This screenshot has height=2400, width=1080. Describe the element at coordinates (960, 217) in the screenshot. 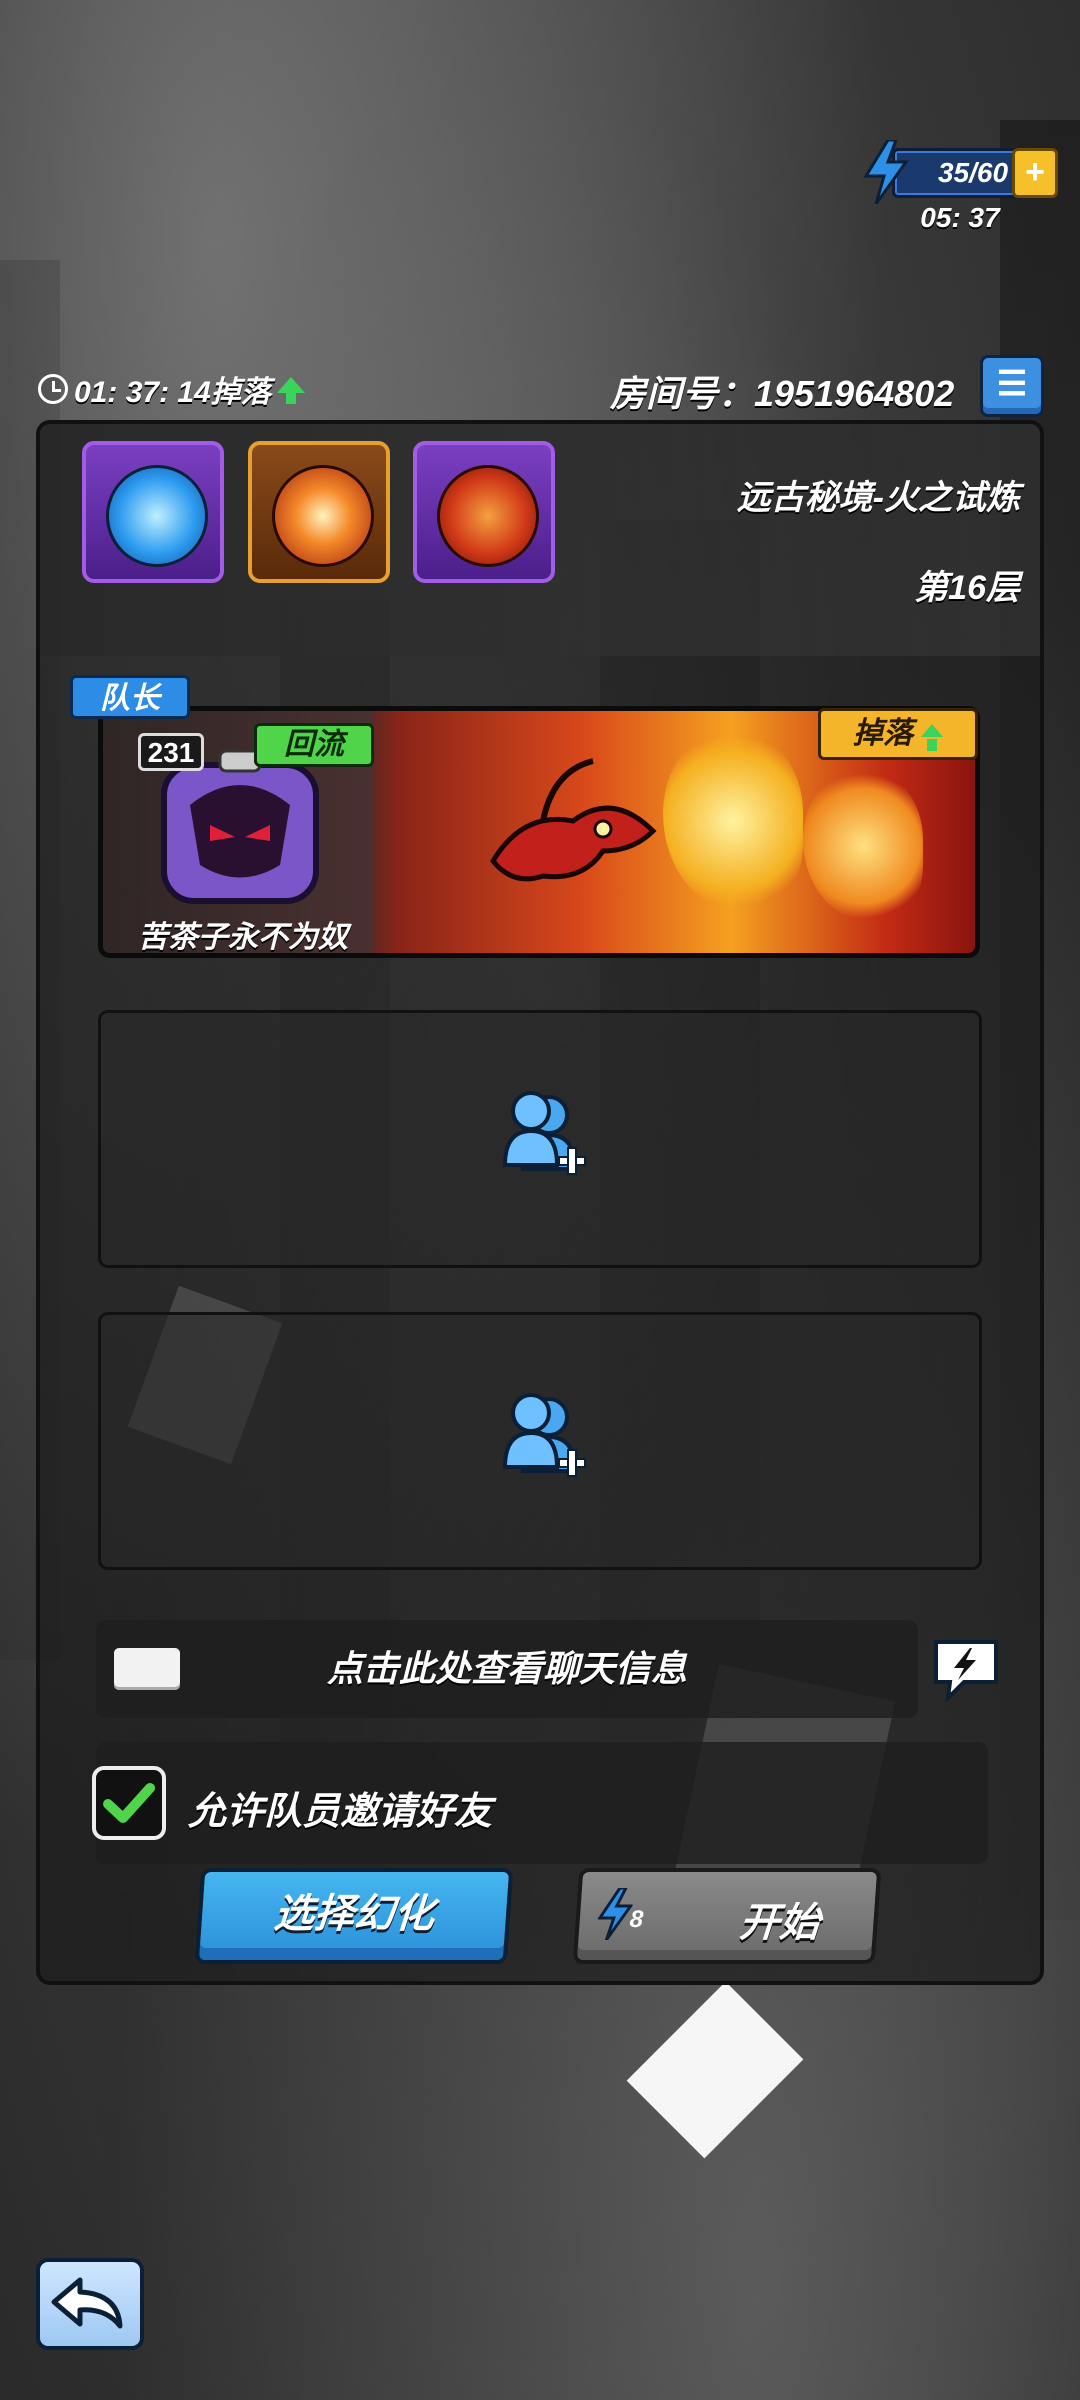

I see `energy-timer: 05: 37` at that location.